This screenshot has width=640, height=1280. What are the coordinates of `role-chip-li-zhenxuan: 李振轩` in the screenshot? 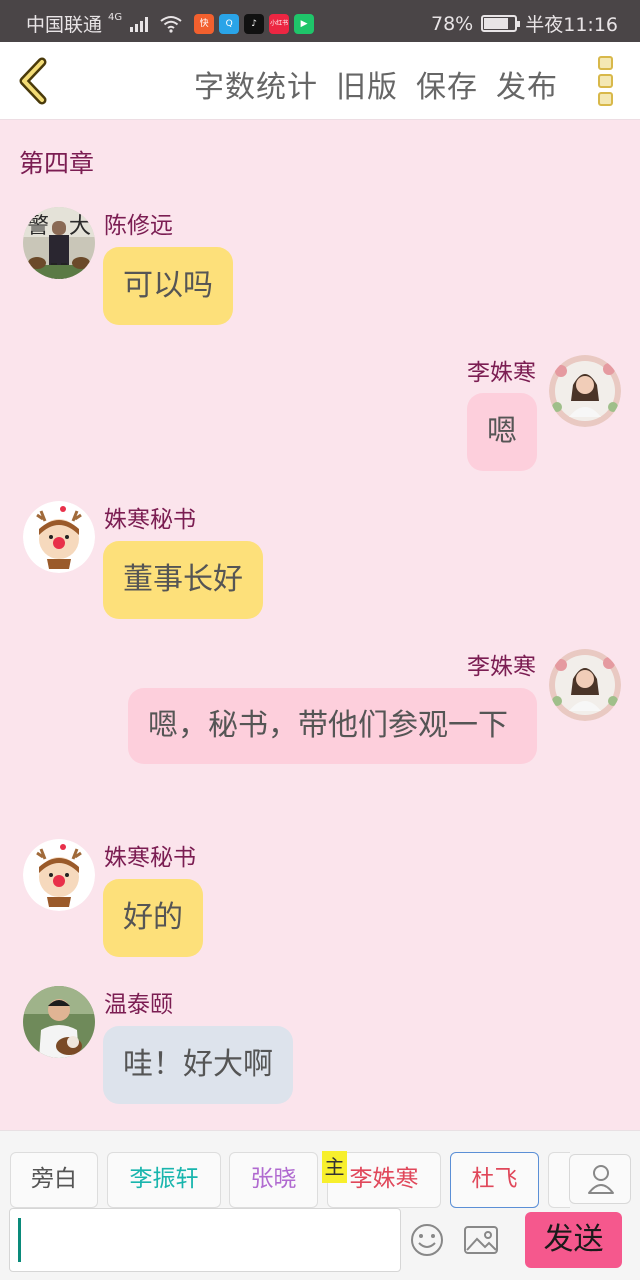 It's located at (164, 1180).